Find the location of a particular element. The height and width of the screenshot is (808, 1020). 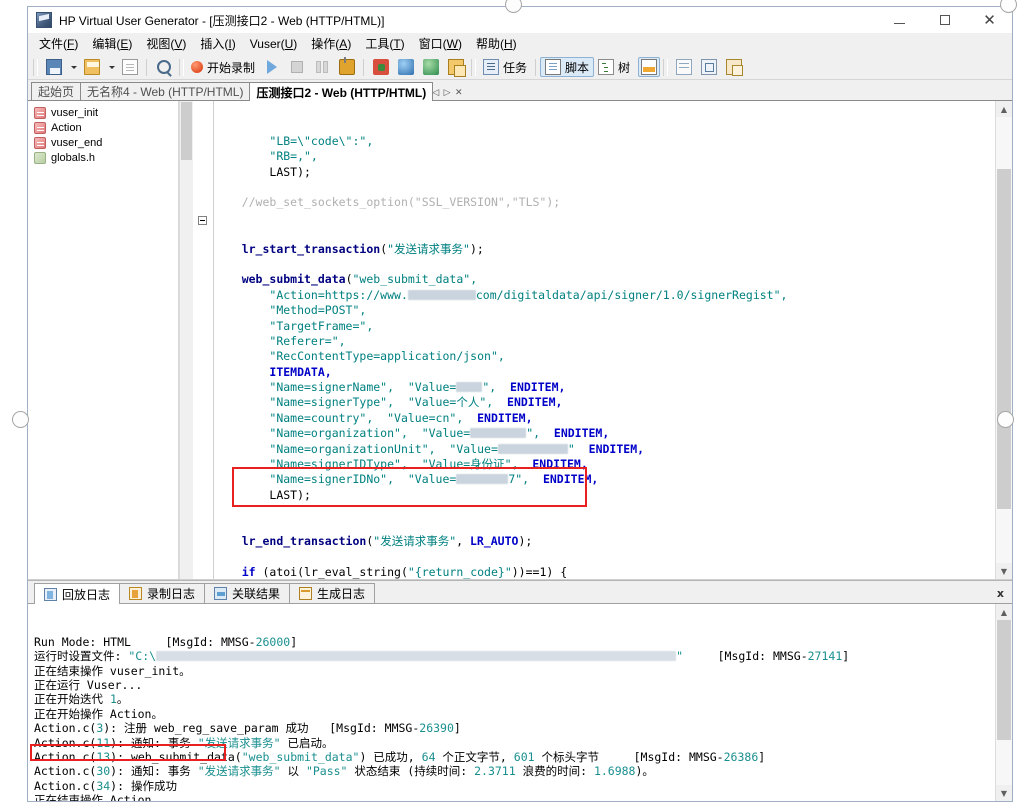

code-token: ITEMDATA, is located at coordinates (300, 371).